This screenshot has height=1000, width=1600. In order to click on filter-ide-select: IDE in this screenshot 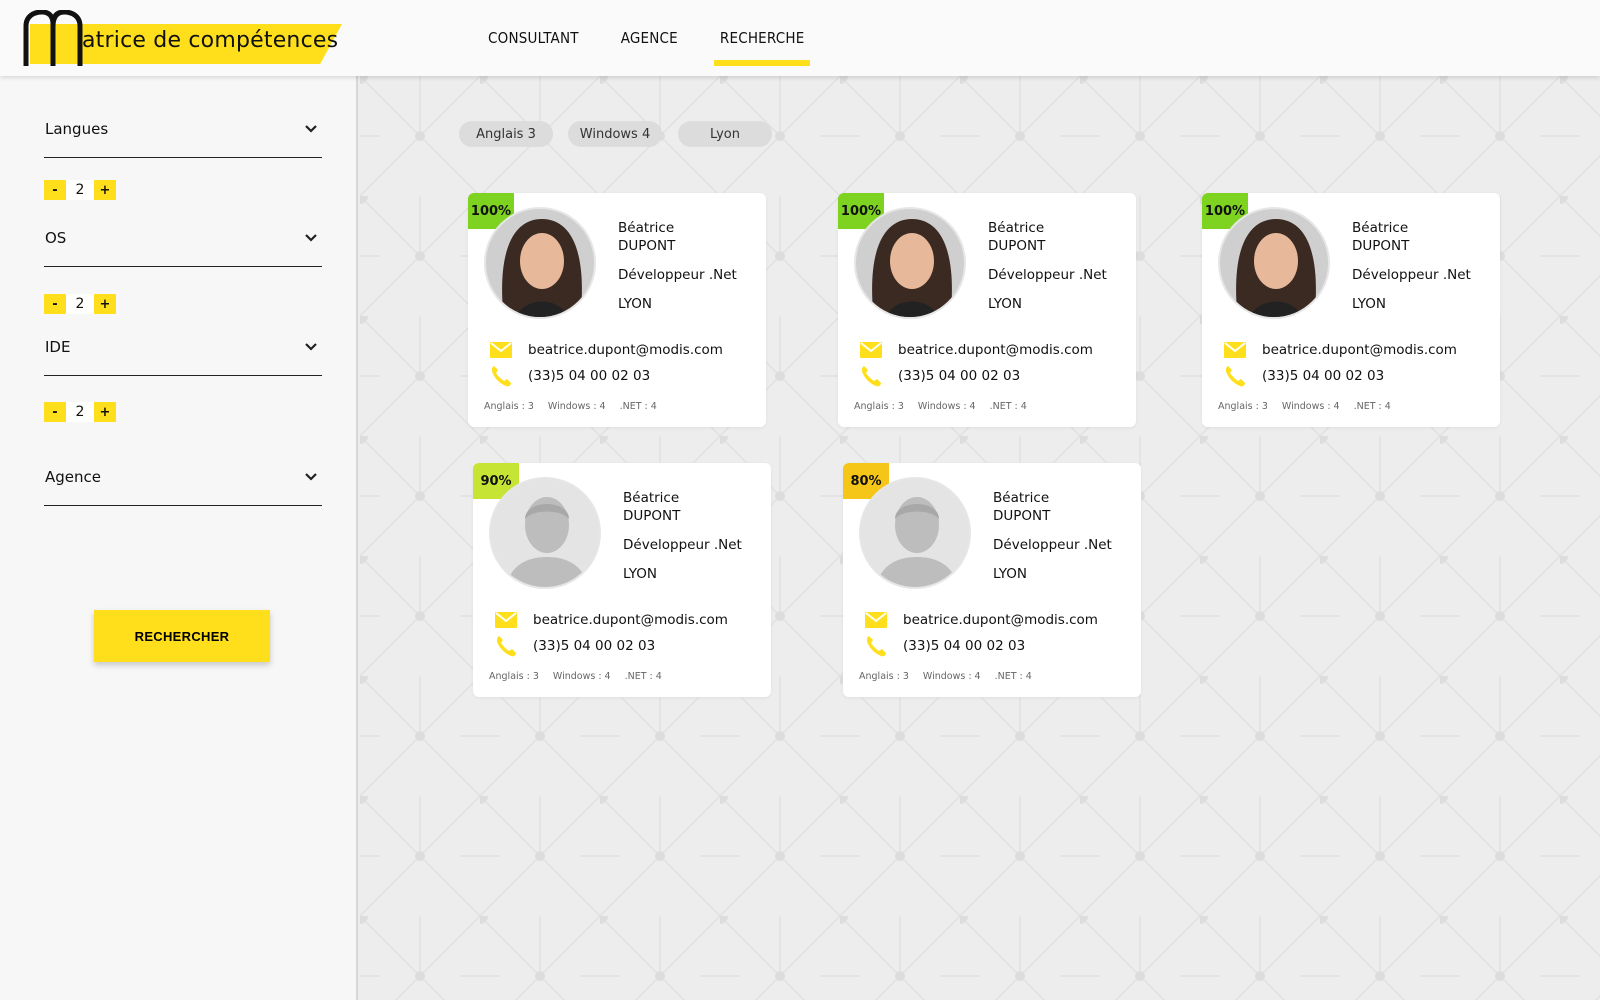, I will do `click(183, 352)`.